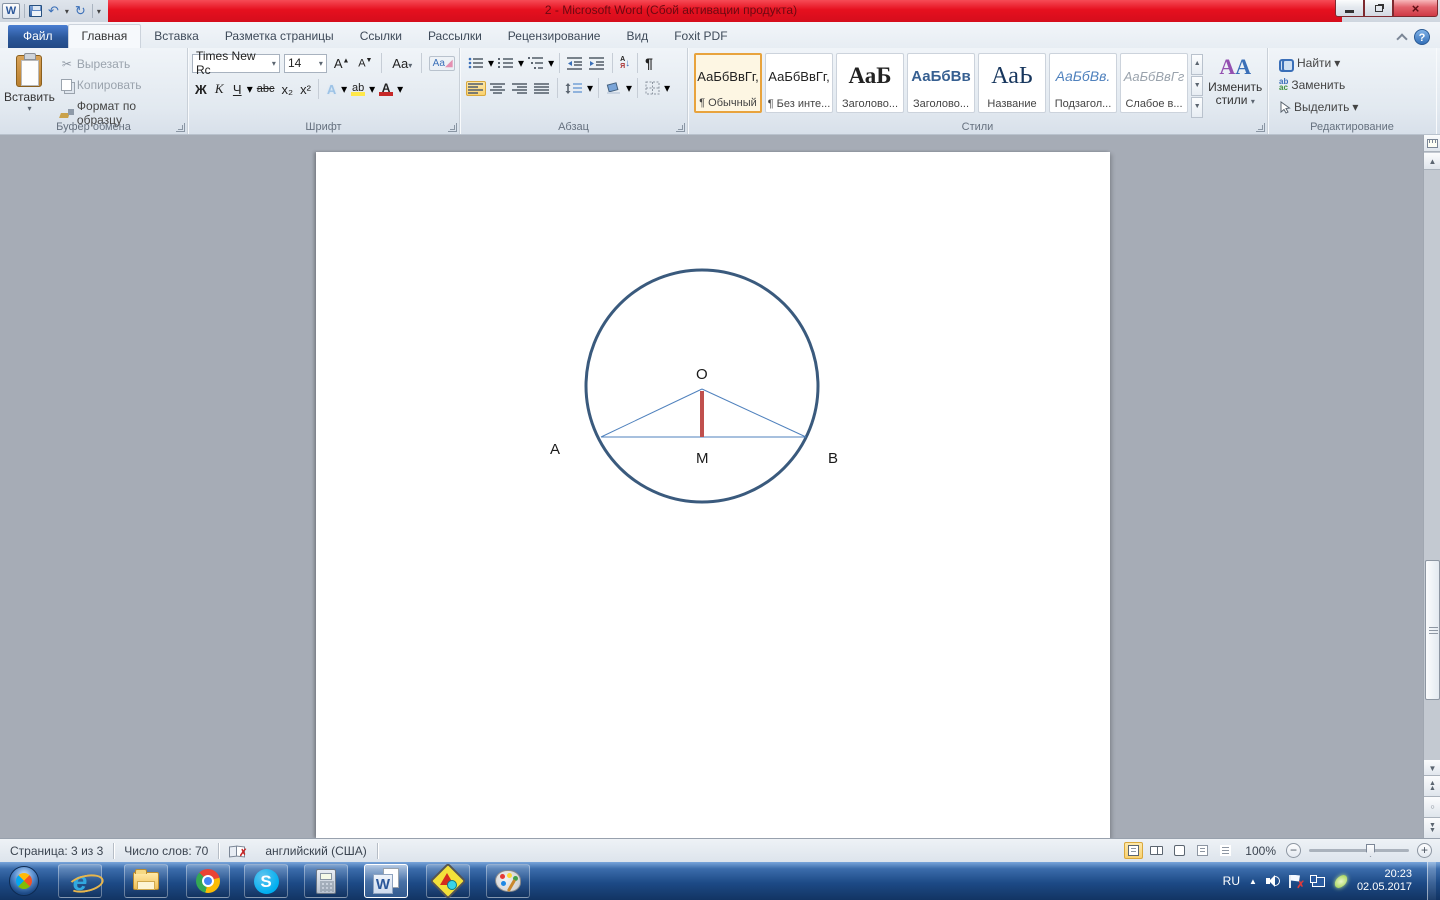 The height and width of the screenshot is (900, 1440). Describe the element at coordinates (372, 89) in the screenshot. I see `highlight-dropdown-icon: ▾` at that location.